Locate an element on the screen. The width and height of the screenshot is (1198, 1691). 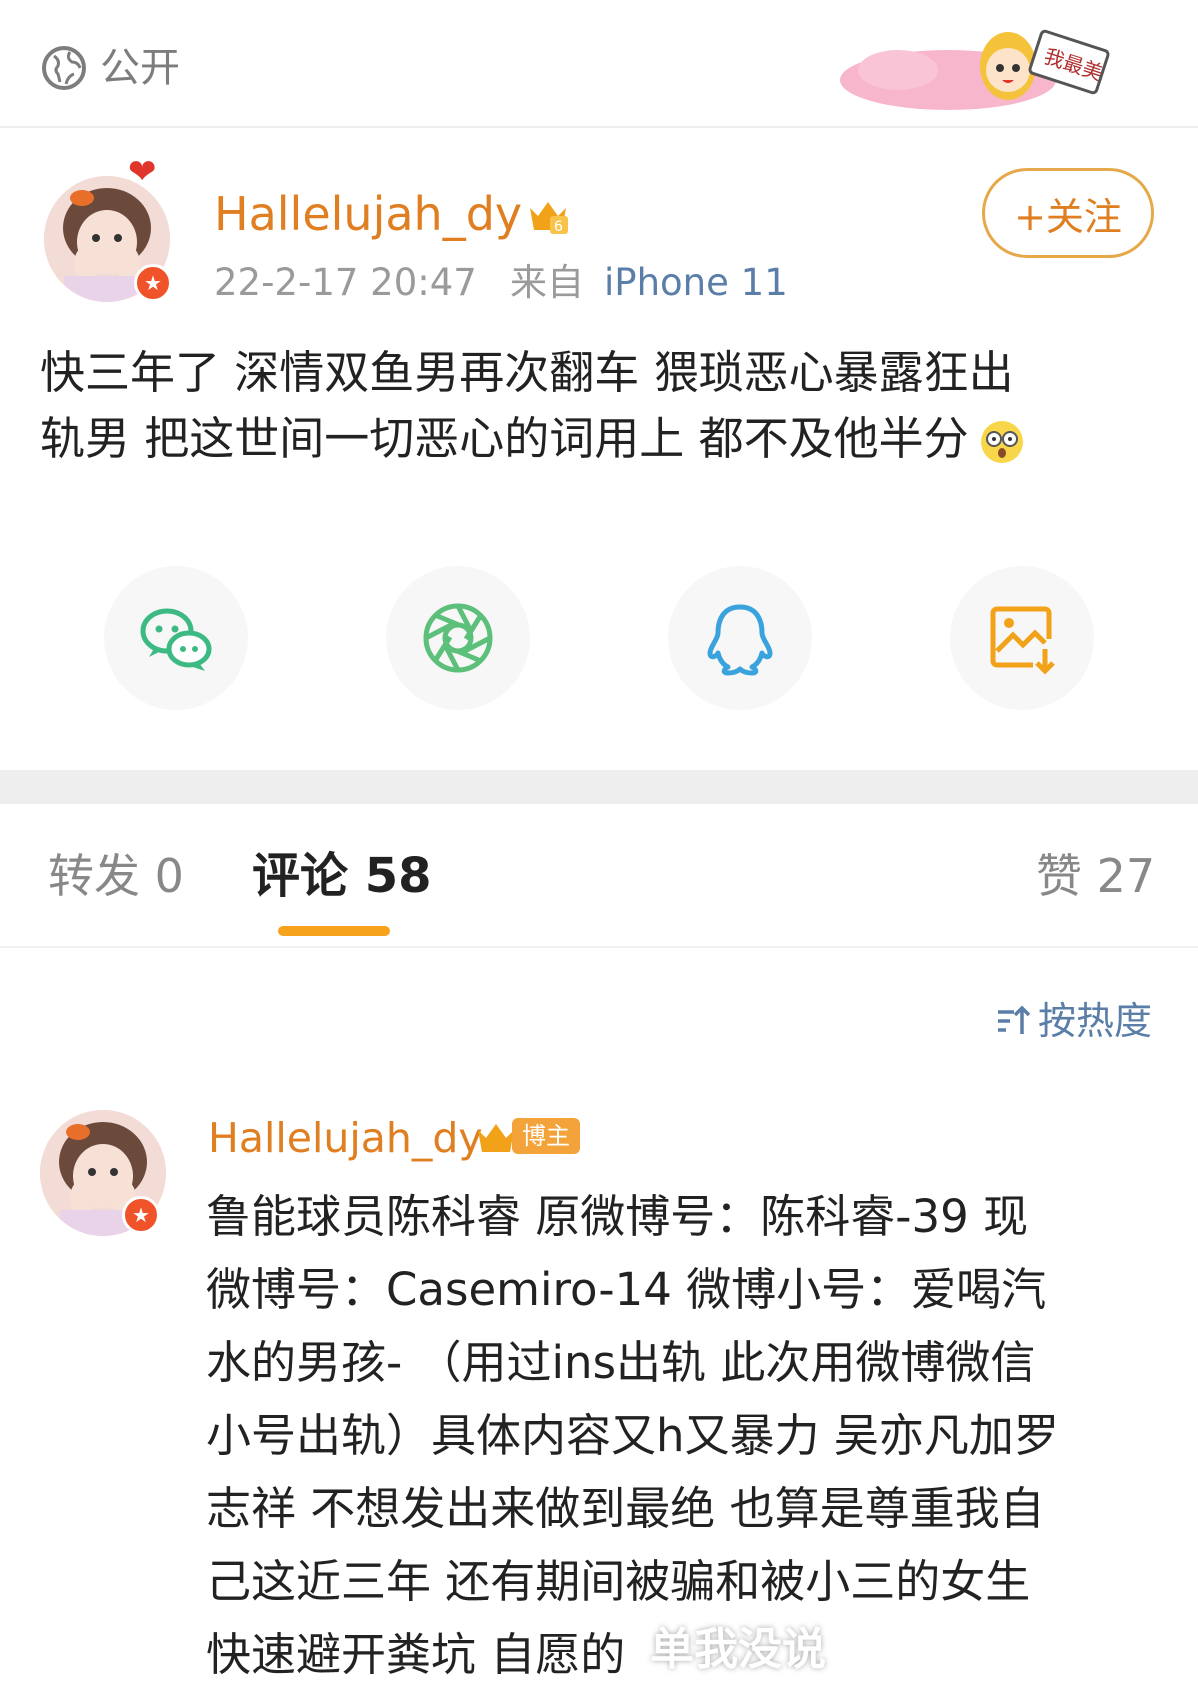
post-time: 22-2-17 20:47 is located at coordinates (345, 282).